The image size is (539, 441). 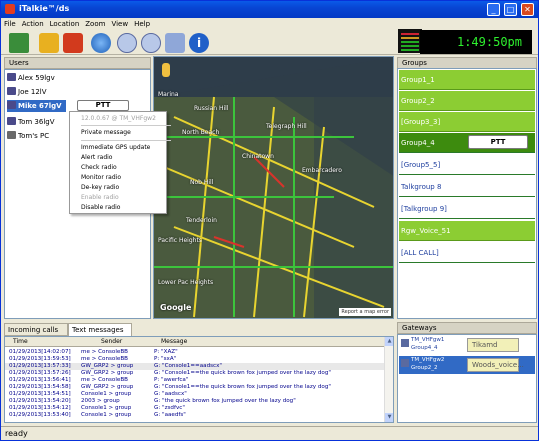 What do you see at coordinates (405, 363) in the screenshot?
I see `gateway-icon` at bounding box center [405, 363].